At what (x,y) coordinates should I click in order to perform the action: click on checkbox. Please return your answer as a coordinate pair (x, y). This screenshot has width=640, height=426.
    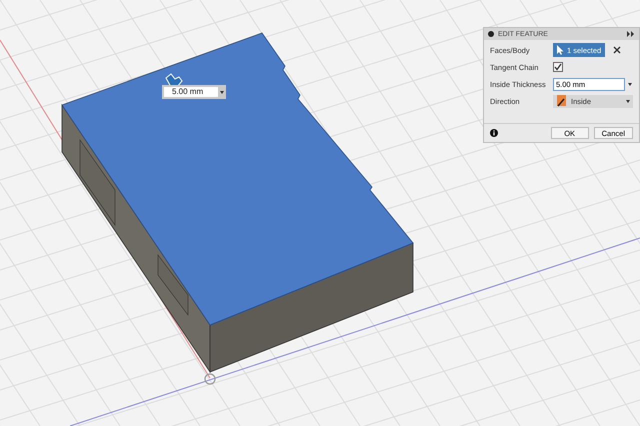
    Looking at the image, I should click on (558, 67).